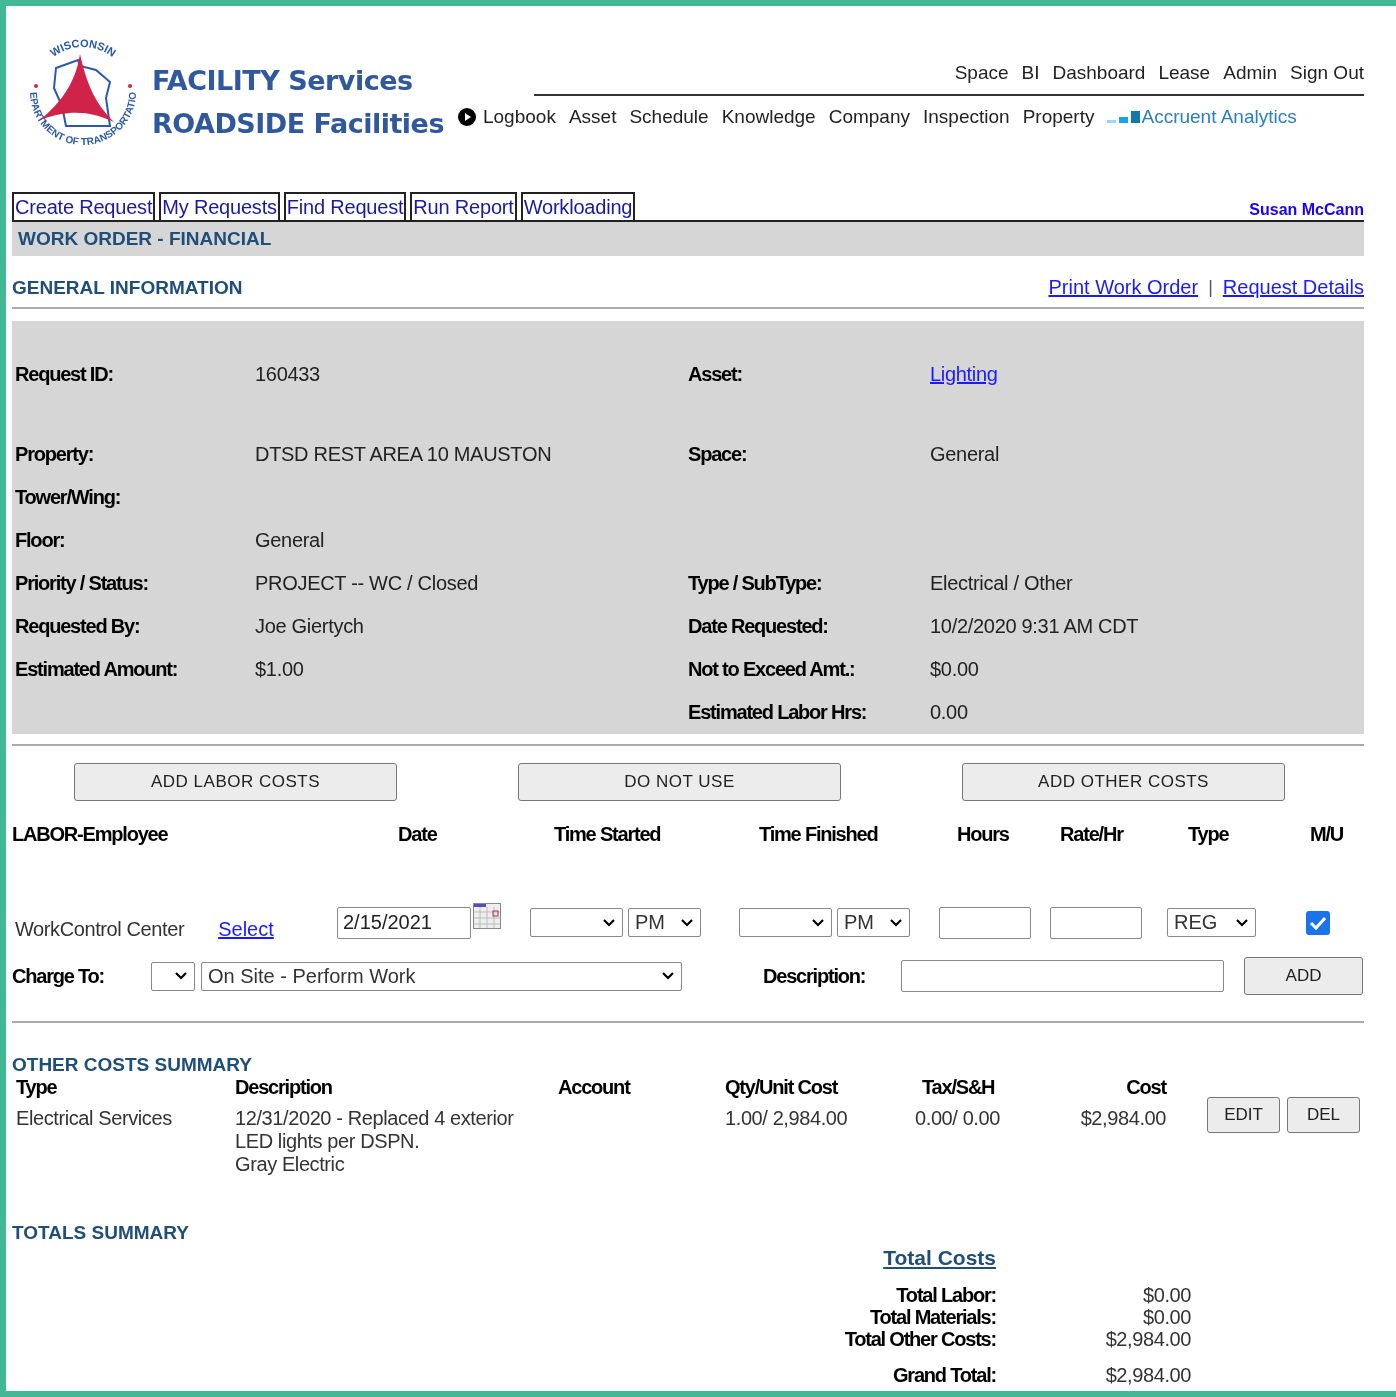 The height and width of the screenshot is (1397, 1396). I want to click on app-title: ROADSIDE Facilities, so click(298, 124).